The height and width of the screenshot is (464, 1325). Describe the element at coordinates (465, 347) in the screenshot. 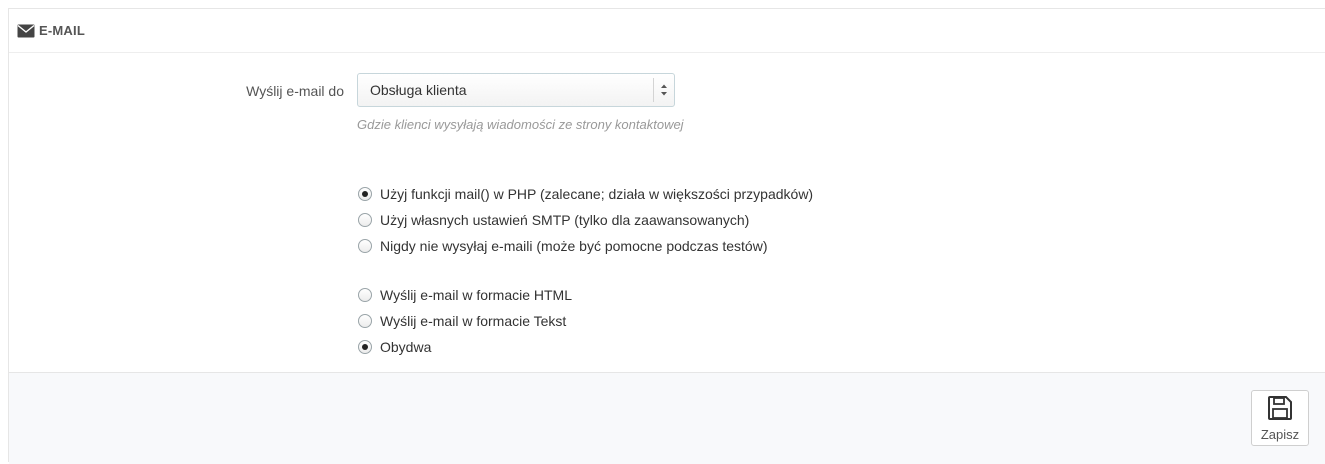

I see `mail-format-option-both: Obydwa` at that location.